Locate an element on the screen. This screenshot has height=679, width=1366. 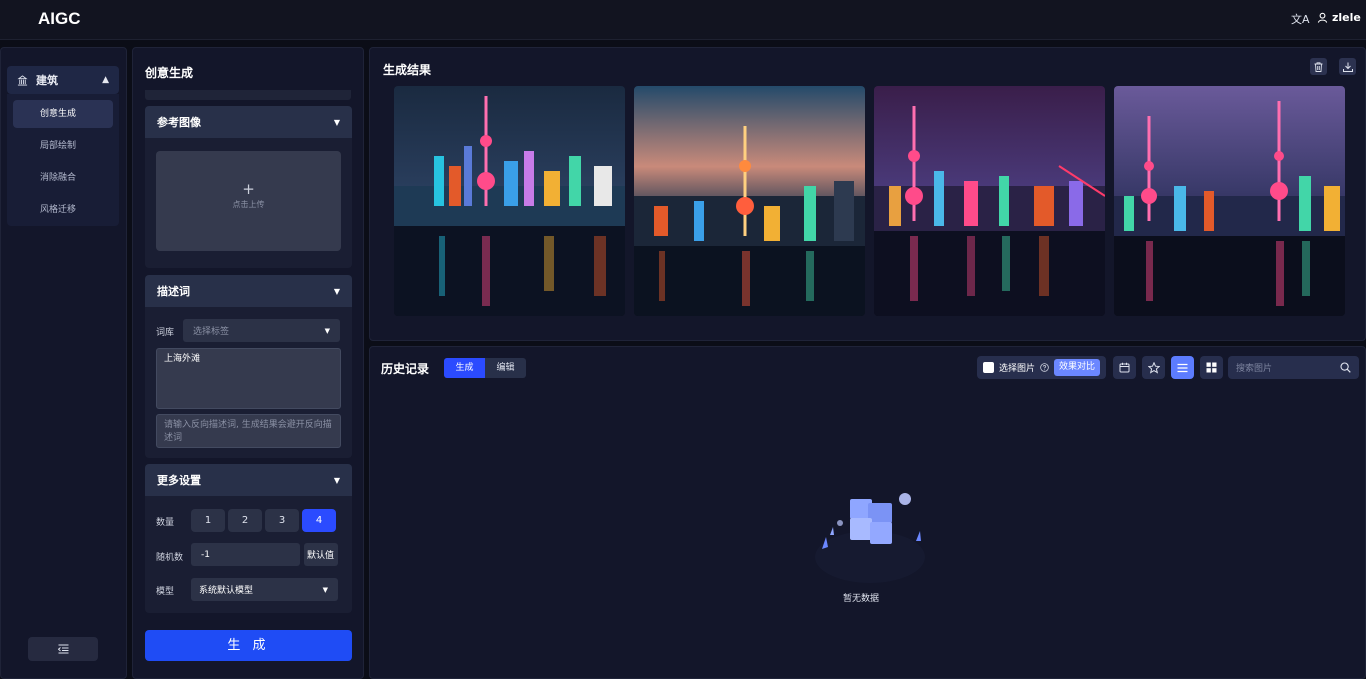
search-input: 搜索图片 is located at coordinates (1293, 367).